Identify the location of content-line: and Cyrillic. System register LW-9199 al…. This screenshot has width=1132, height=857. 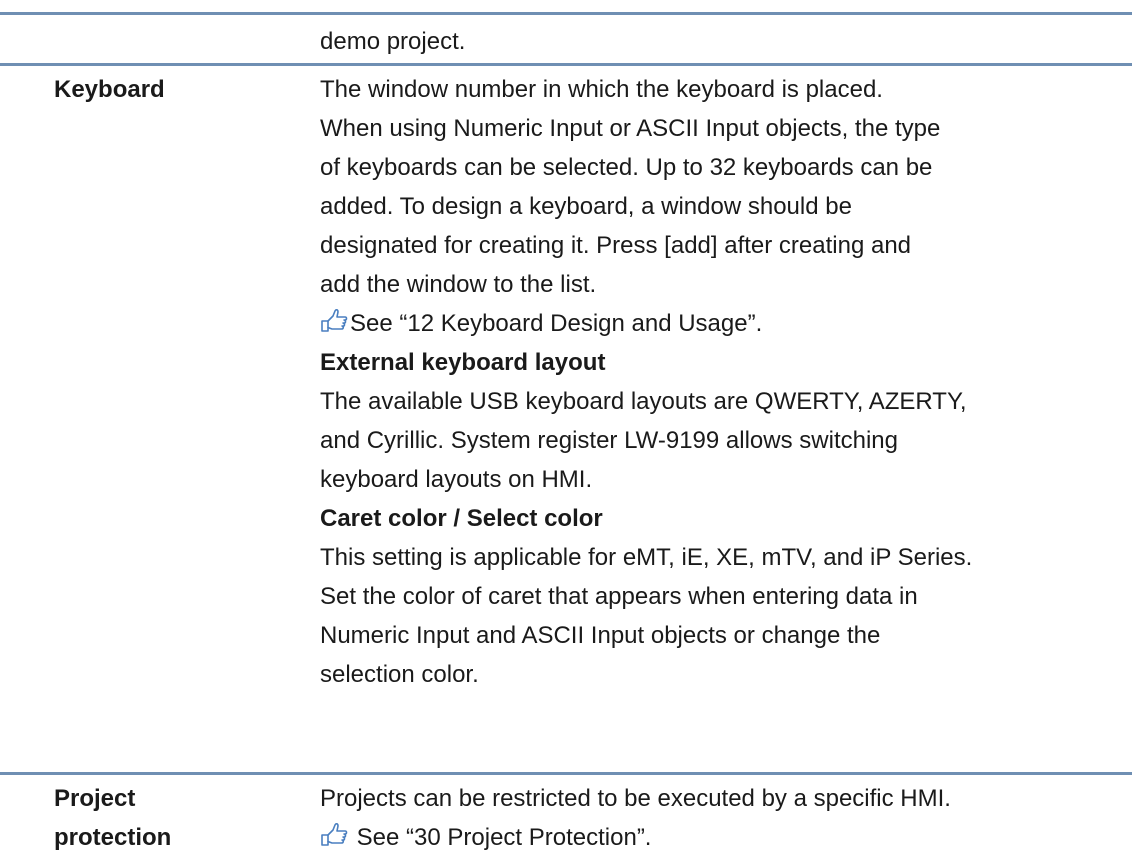
(609, 440).